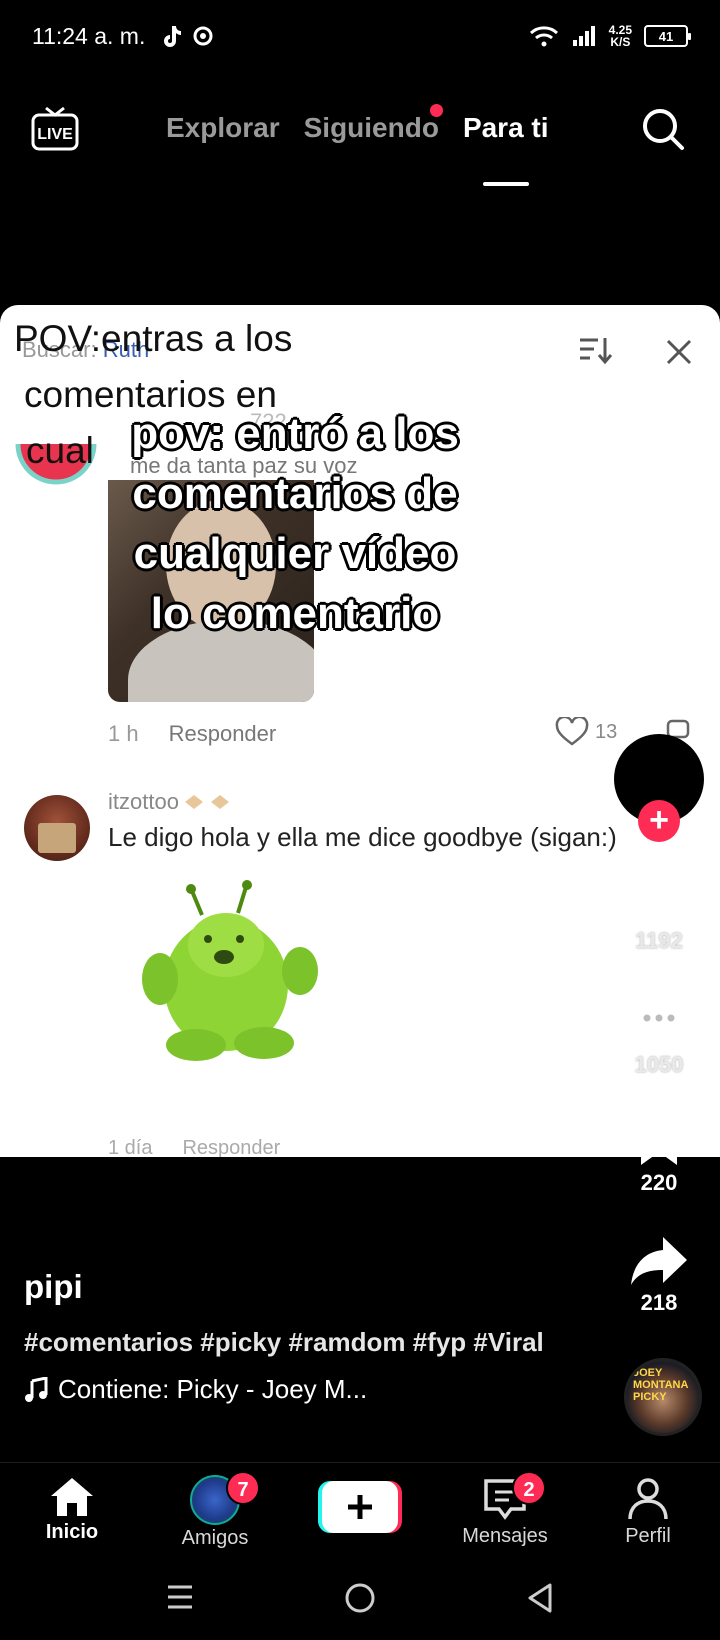 Image resolution: width=720 pixels, height=1640 pixels. I want to click on search-icon, so click(663, 129).